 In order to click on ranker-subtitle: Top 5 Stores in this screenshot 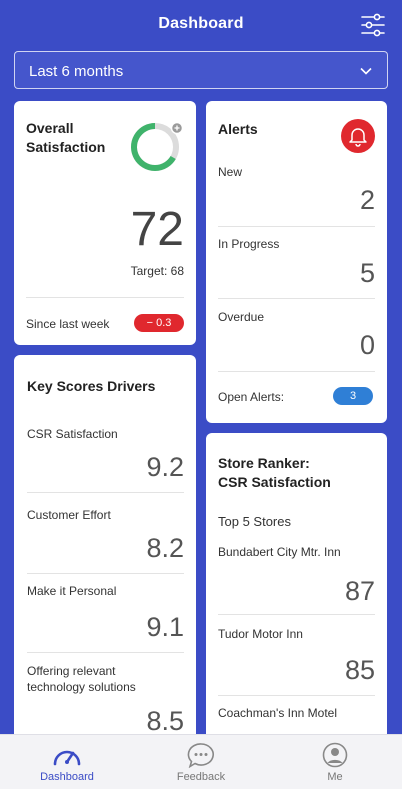, I will do `click(254, 521)`.